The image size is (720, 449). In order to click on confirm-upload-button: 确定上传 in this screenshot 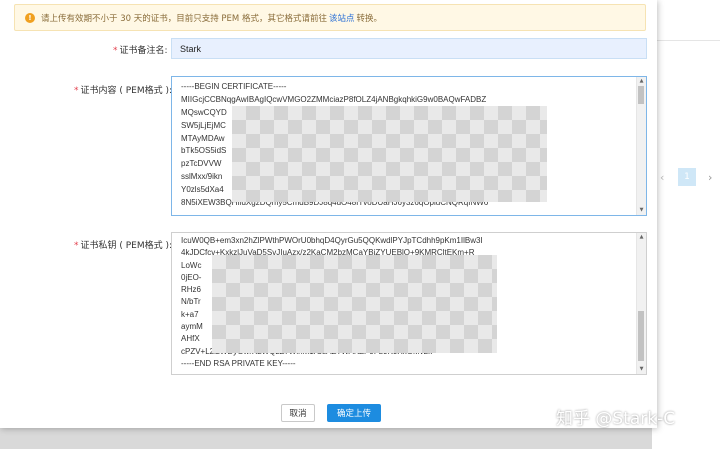, I will do `click(354, 413)`.